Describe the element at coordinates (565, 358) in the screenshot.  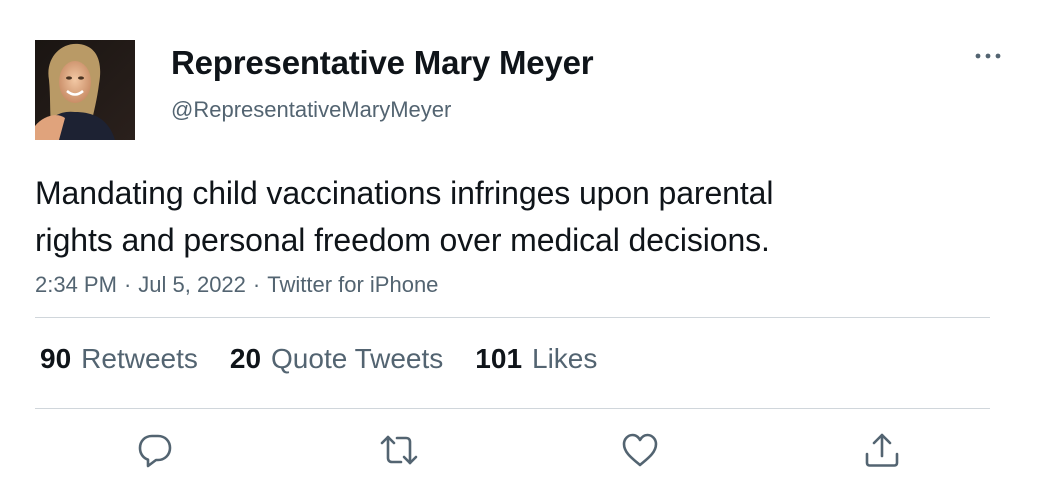
I see `likes-label: Likes` at that location.